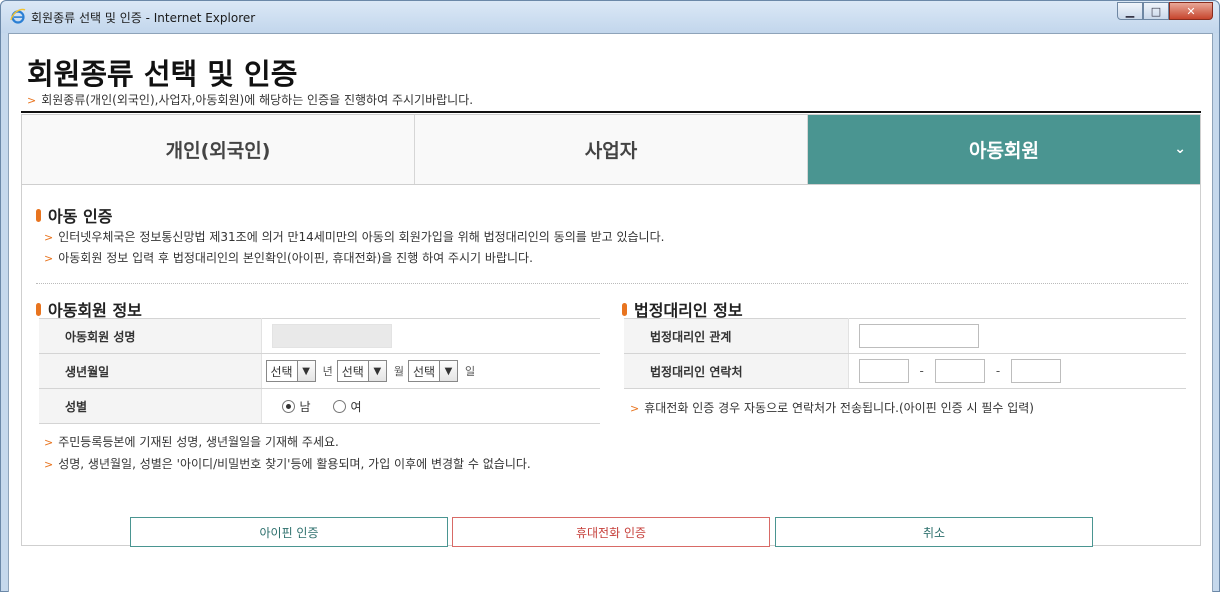  What do you see at coordinates (1017, 336) in the screenshot?
I see `guardian-relation-cell` at bounding box center [1017, 336].